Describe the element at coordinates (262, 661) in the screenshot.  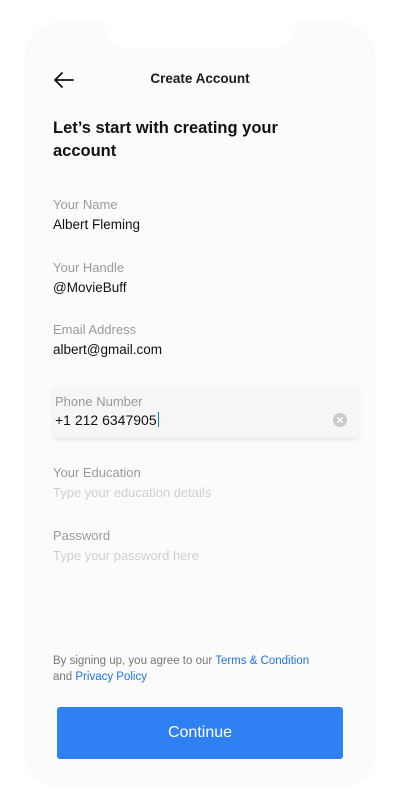
I see `terms-link: Terms & Condition` at that location.